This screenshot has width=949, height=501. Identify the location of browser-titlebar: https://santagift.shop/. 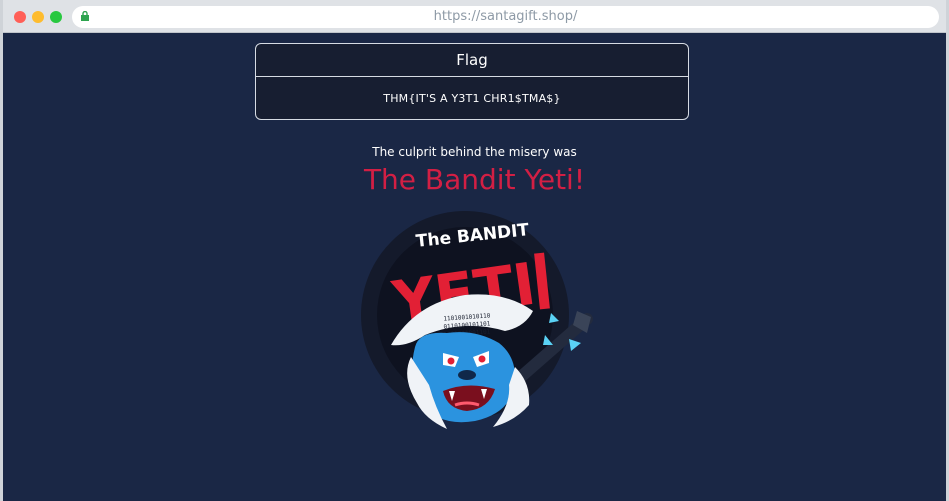
(474, 16).